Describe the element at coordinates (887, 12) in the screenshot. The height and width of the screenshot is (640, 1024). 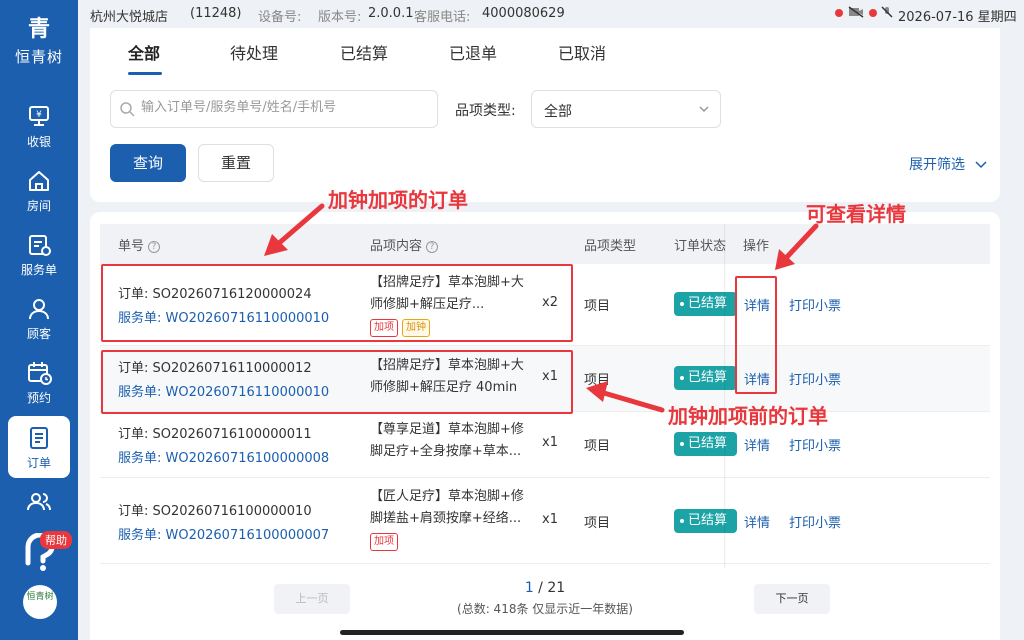
I see `mic-off-icon` at that location.